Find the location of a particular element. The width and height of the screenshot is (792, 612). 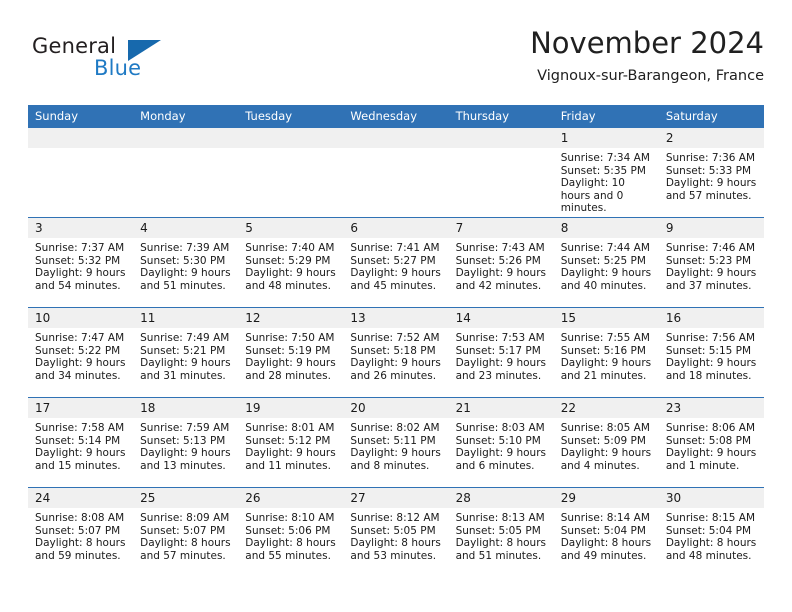

daylight-text: Daylight: 9 hours and 54 minutes. is located at coordinates (80, 279).